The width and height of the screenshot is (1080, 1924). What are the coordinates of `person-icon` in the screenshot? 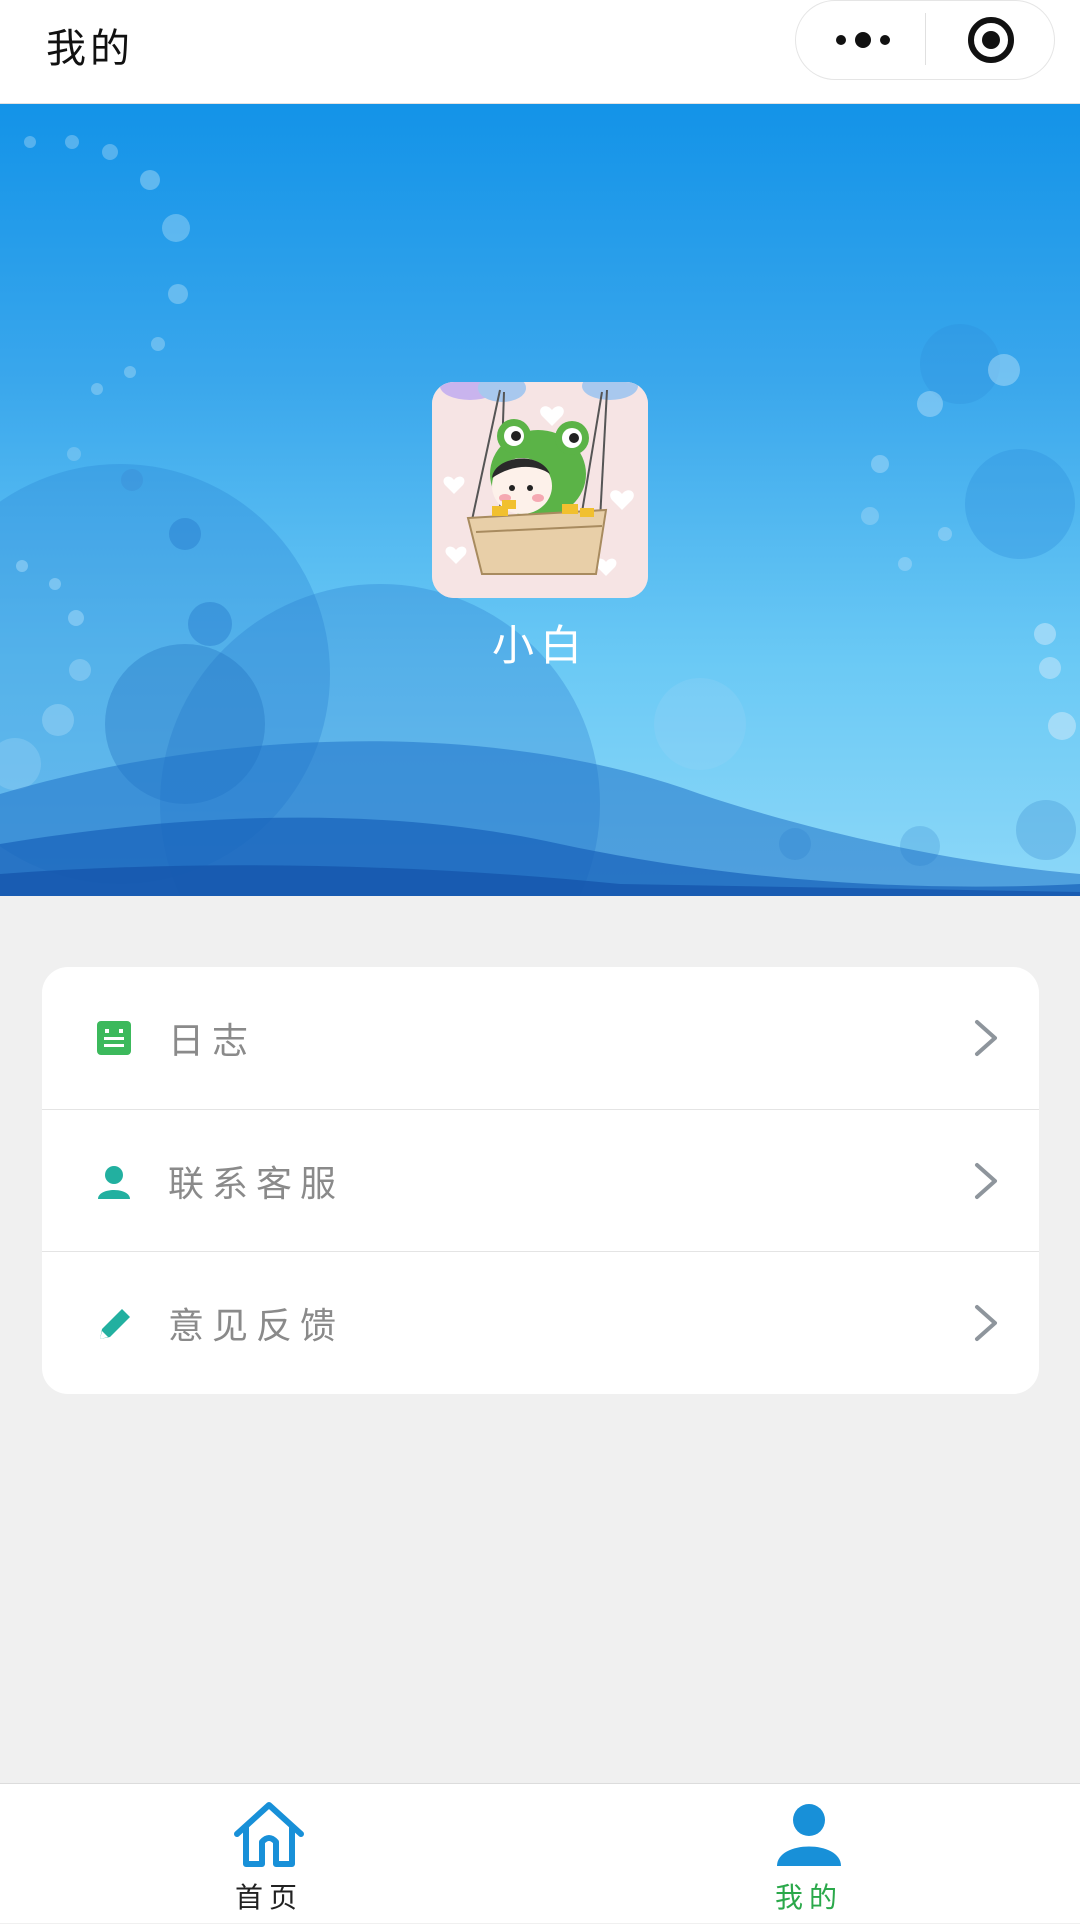 It's located at (114, 1182).